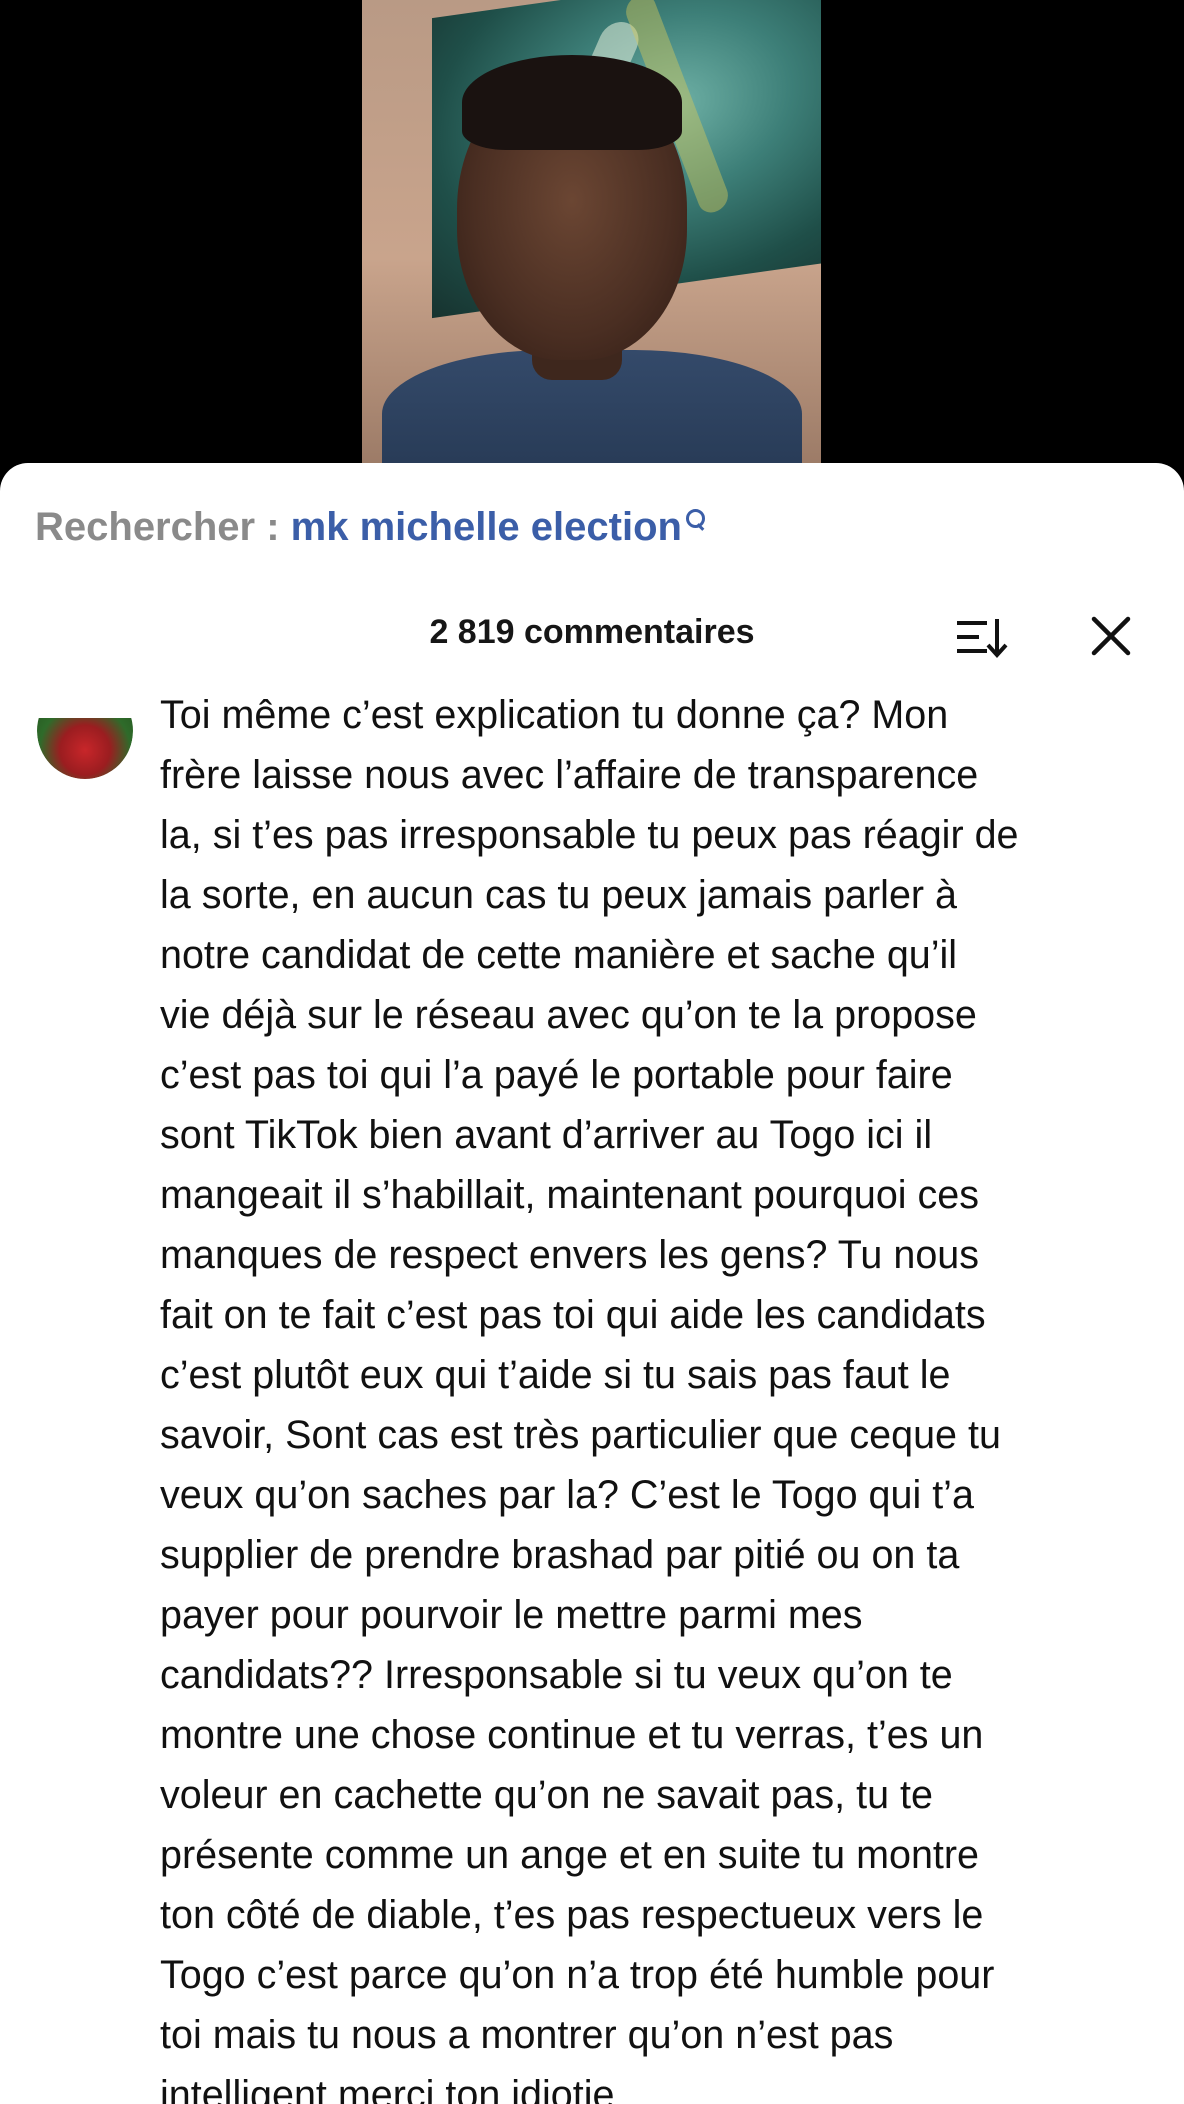 This screenshot has width=1184, height=2104. Describe the element at coordinates (486, 527) in the screenshot. I see `search-query-link: mk michelle election` at that location.